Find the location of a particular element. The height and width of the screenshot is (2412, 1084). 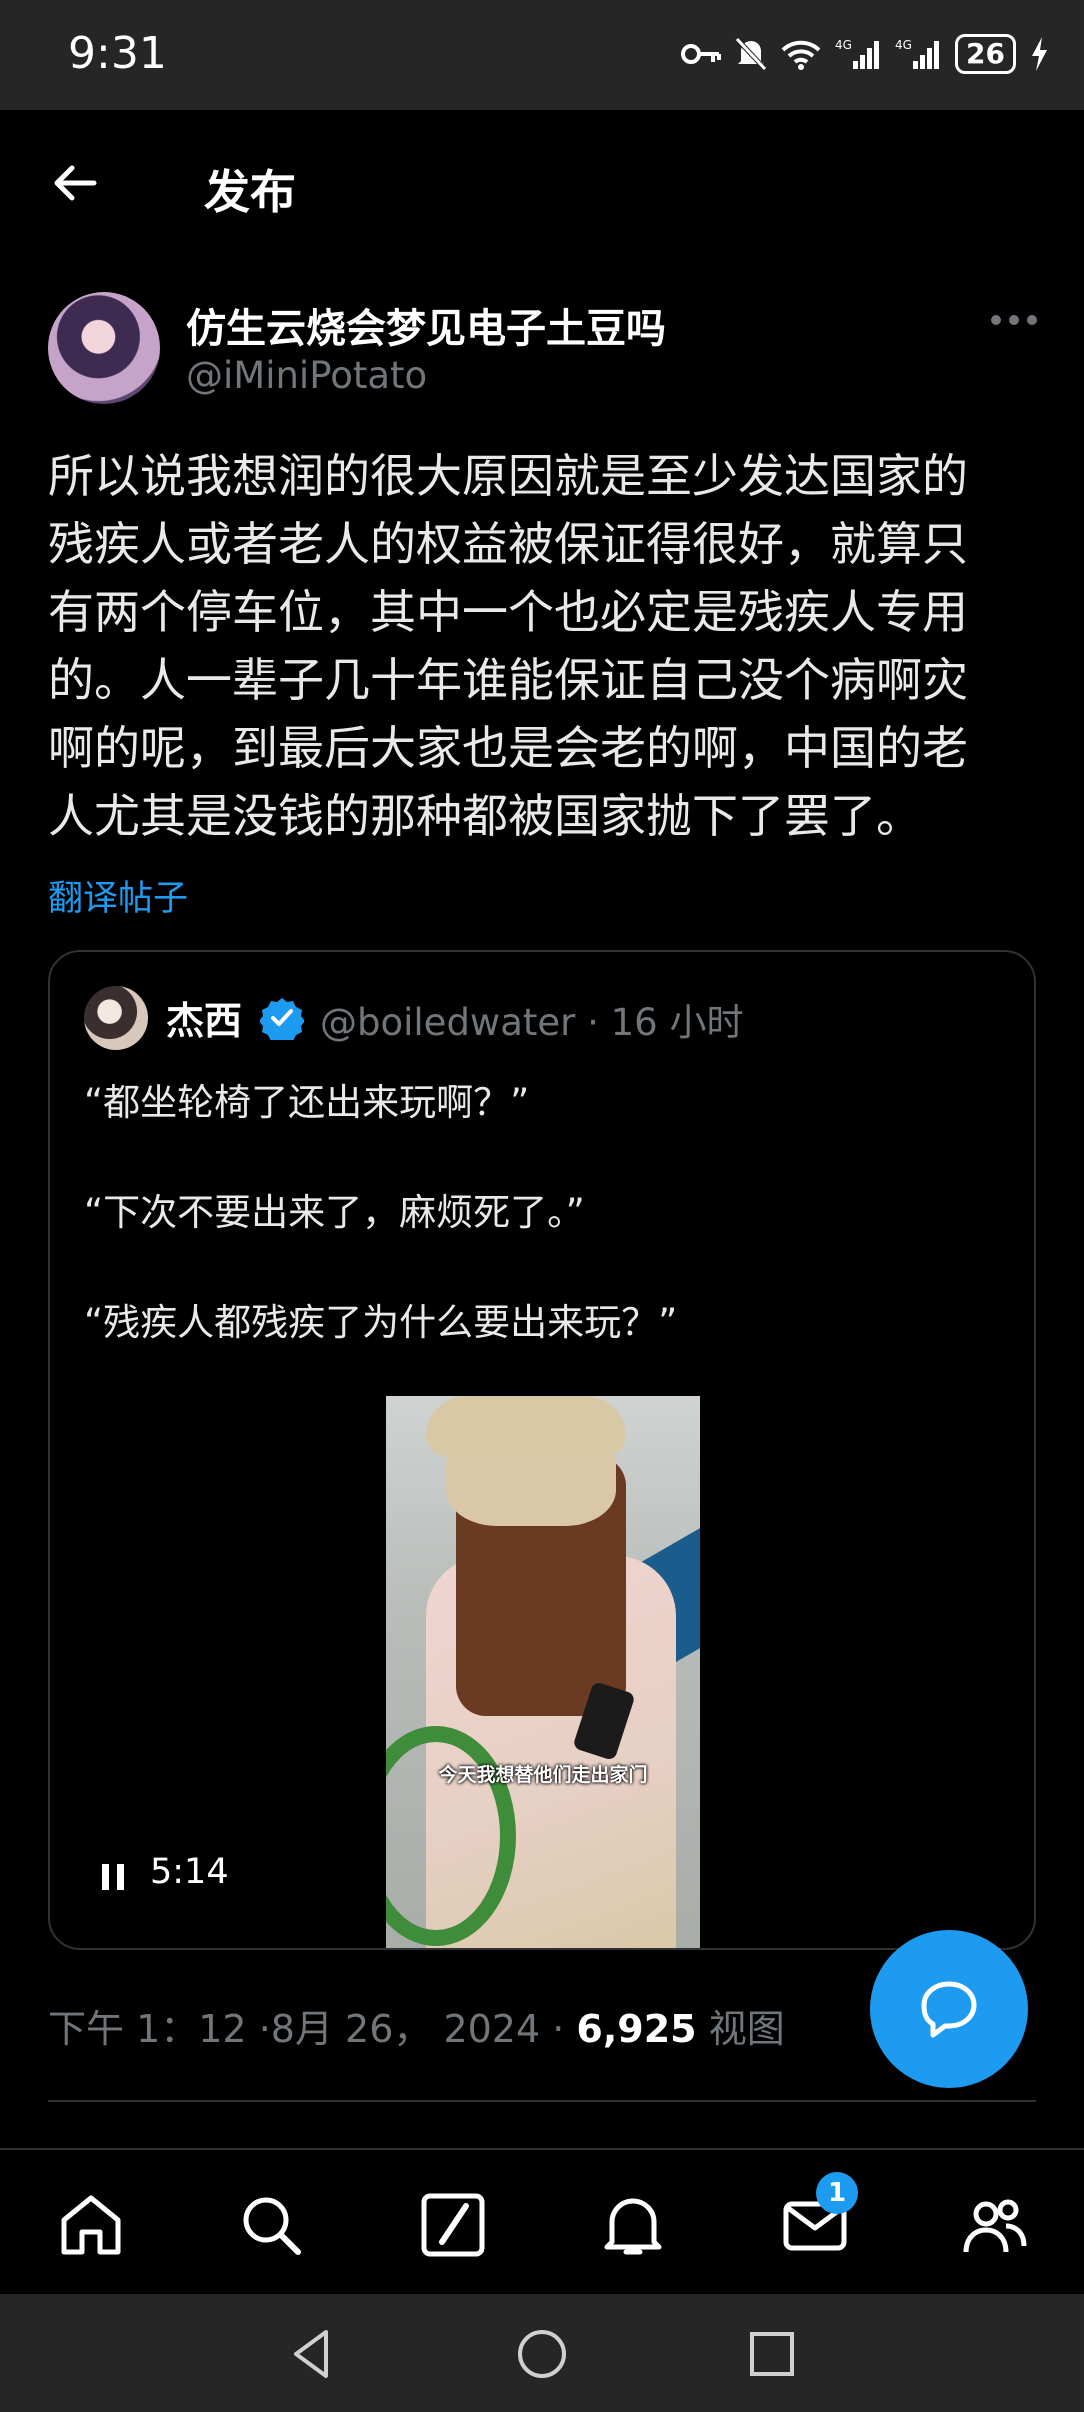

verified-badge-icon is located at coordinates (282, 1019).